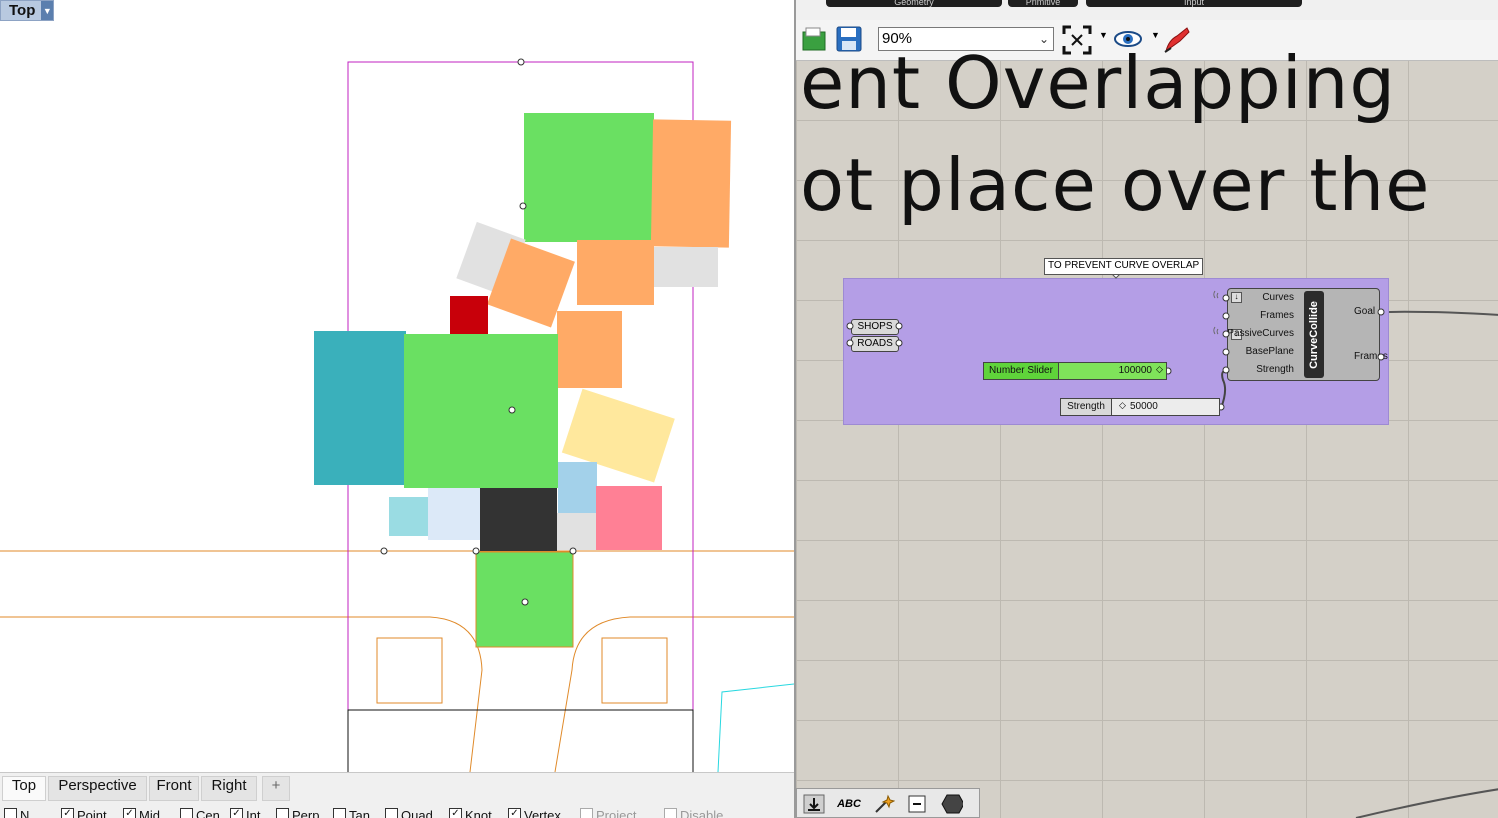 The height and width of the screenshot is (818, 1498). What do you see at coordinates (1115, 332) in the screenshot?
I see `component-ports` at bounding box center [1115, 332].